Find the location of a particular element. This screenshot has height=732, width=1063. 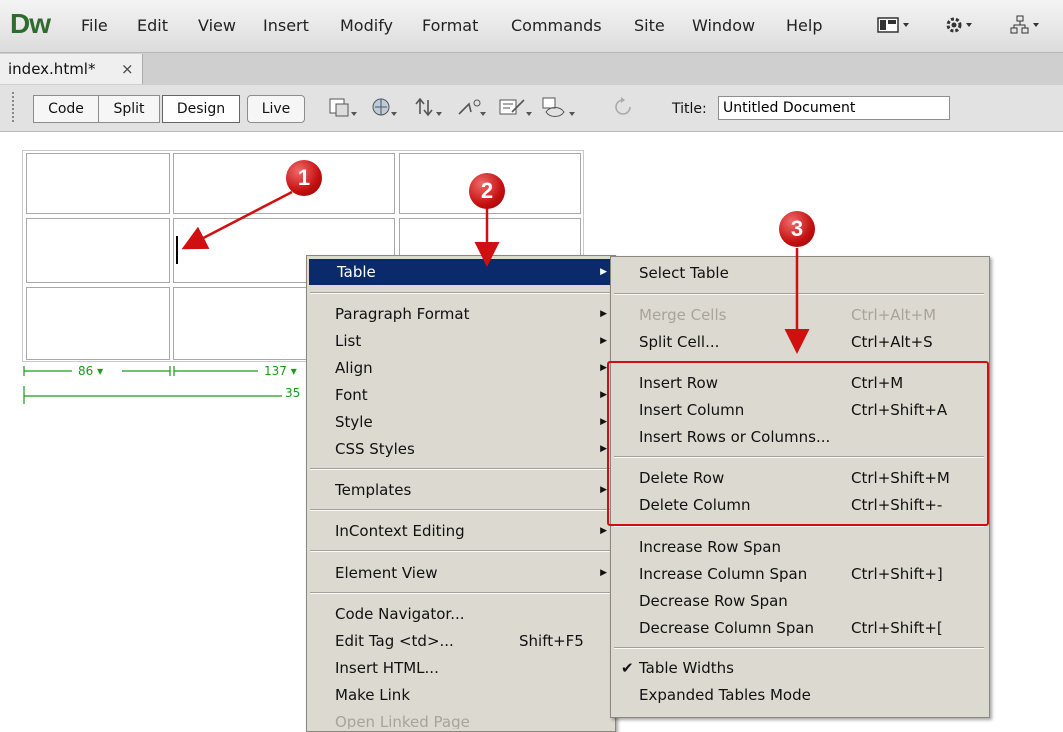

close-tab-icon: × is located at coordinates (127, 69).